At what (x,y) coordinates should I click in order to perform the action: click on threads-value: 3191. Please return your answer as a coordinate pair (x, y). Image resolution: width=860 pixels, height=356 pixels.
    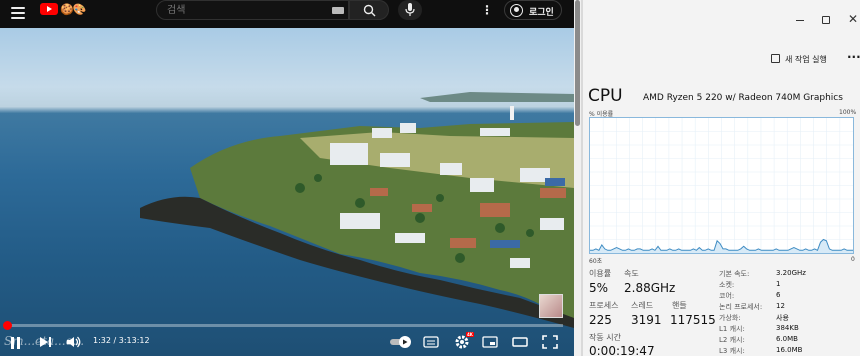
    Looking at the image, I should click on (646, 320).